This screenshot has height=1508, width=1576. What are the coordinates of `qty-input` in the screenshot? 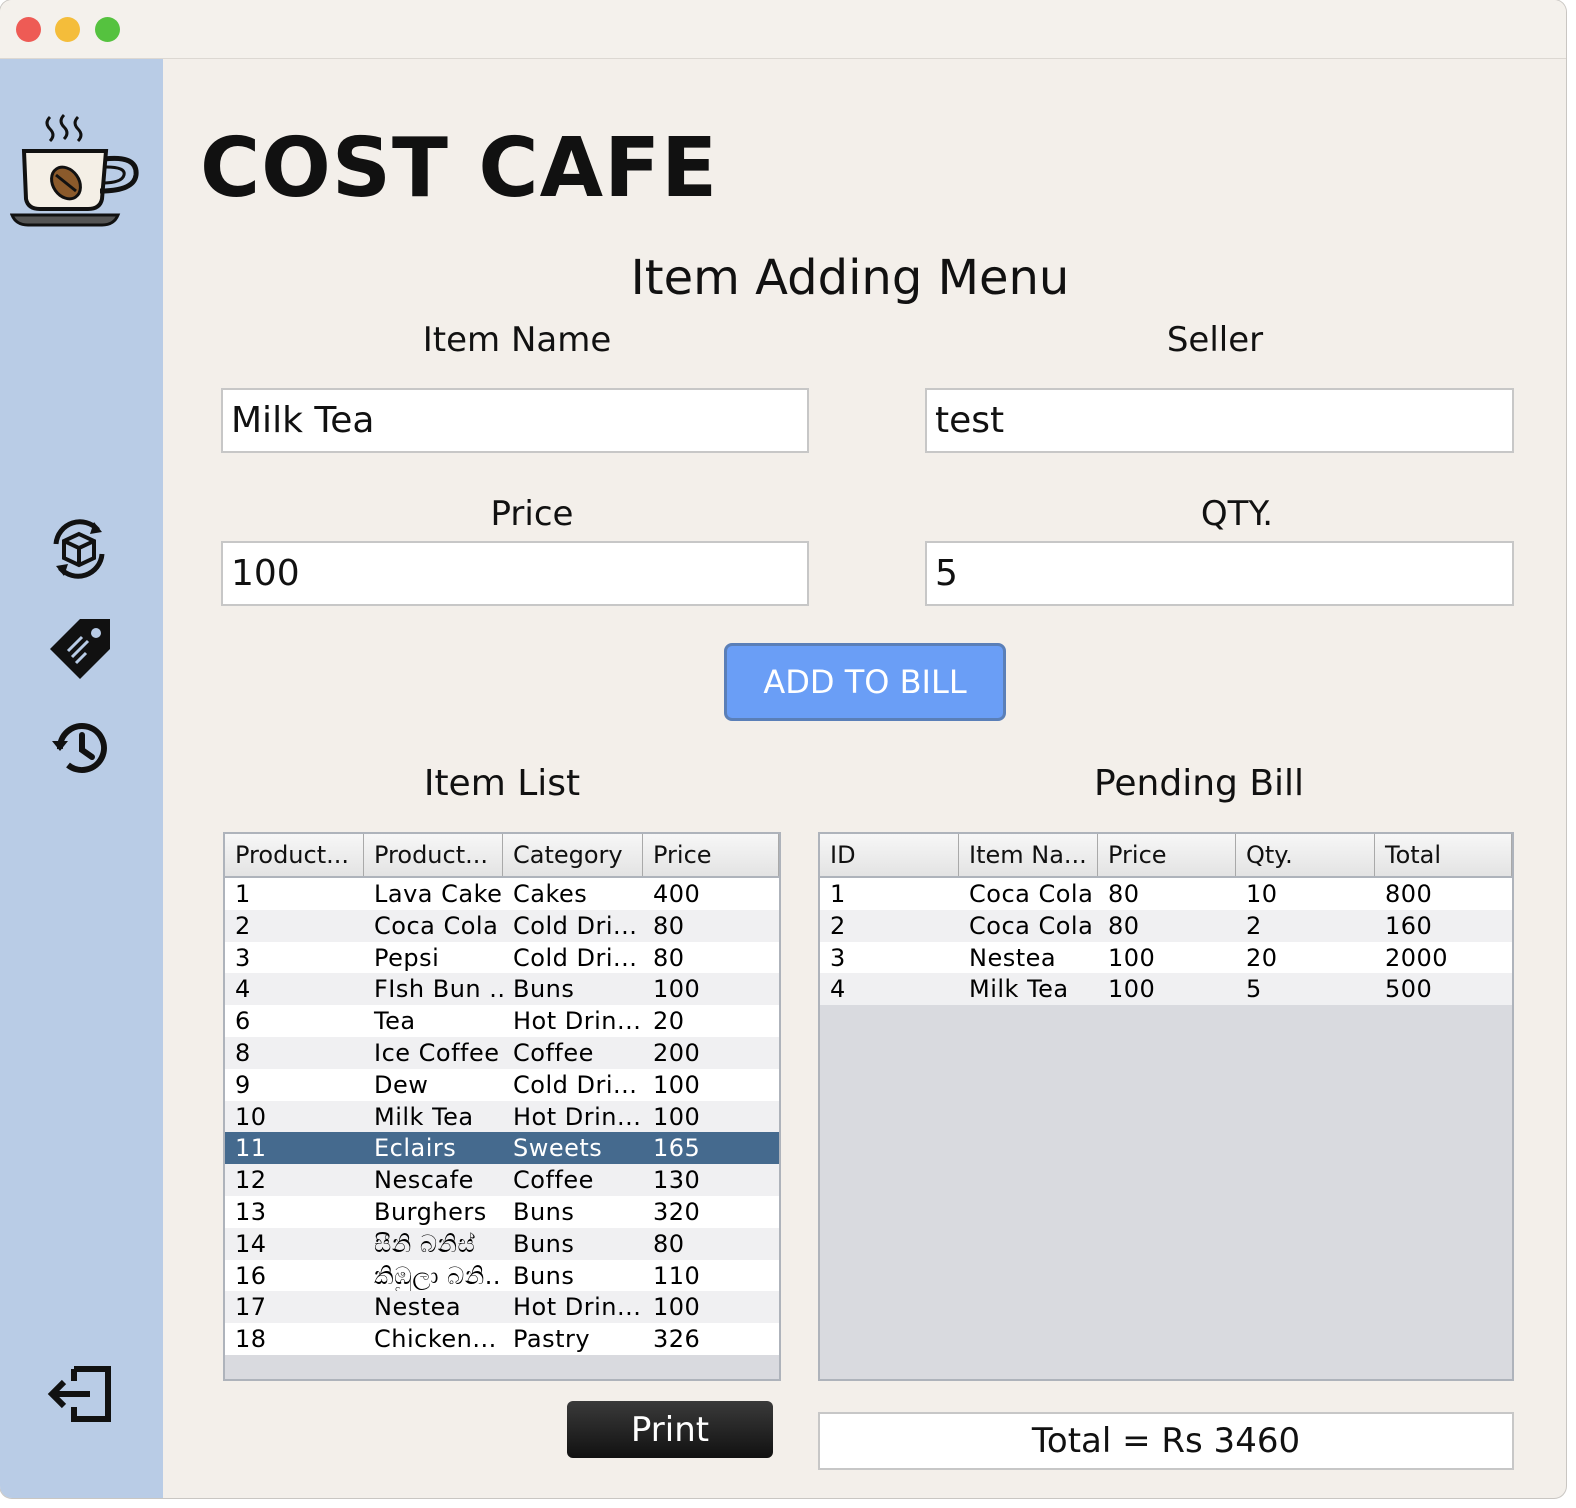 It's located at (1219, 573).